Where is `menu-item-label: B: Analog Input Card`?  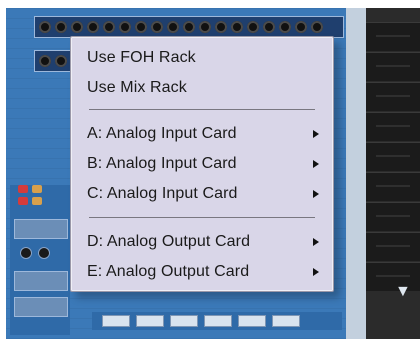 menu-item-label: B: Analog Input Card is located at coordinates (162, 163).